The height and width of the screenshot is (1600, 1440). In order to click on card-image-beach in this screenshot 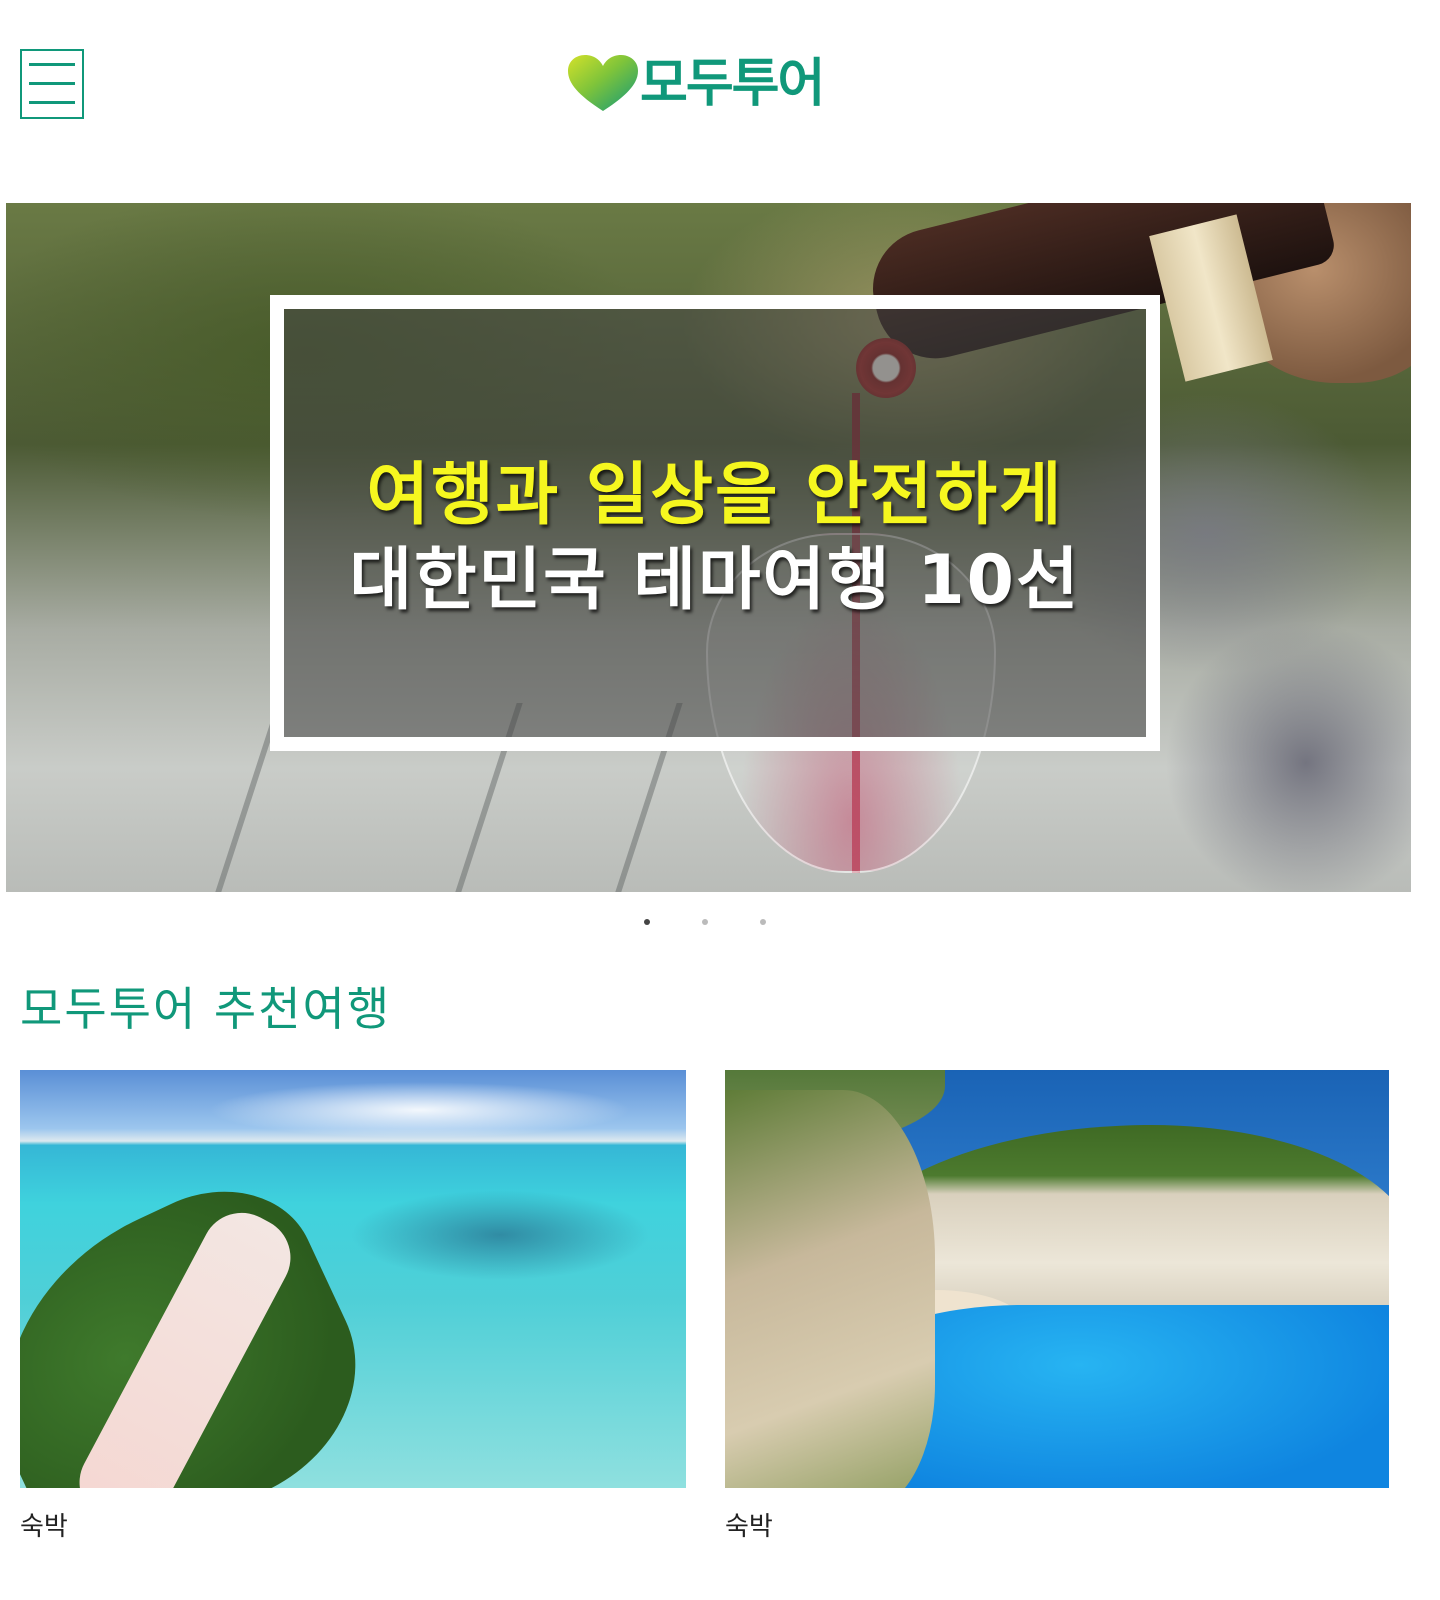, I will do `click(353, 1279)`.